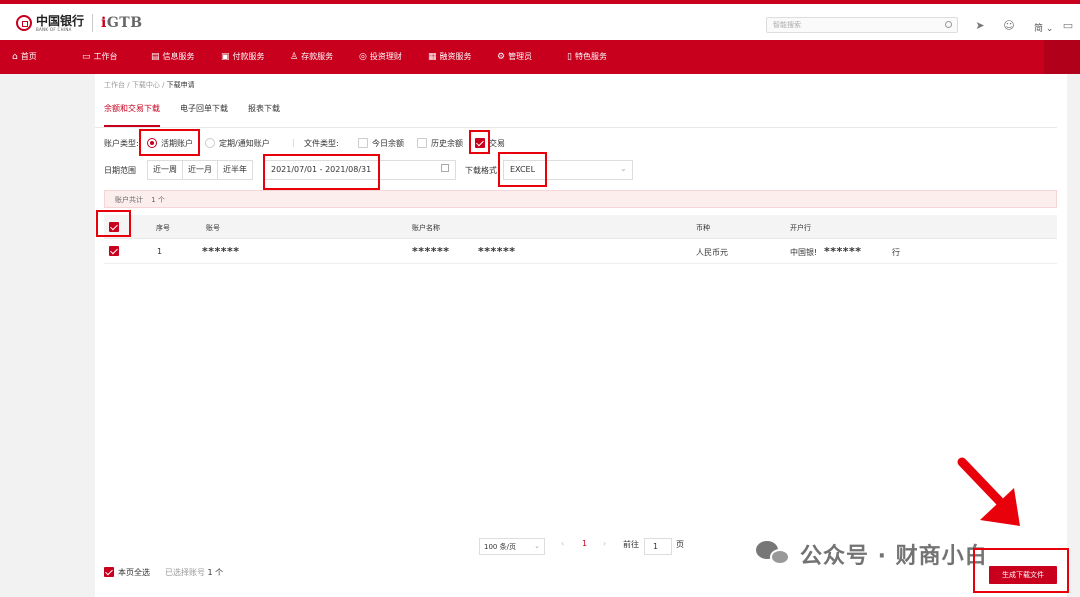 The width and height of the screenshot is (1080, 597). Describe the element at coordinates (363, 57) in the screenshot. I see `invest-icon: ◎` at that location.